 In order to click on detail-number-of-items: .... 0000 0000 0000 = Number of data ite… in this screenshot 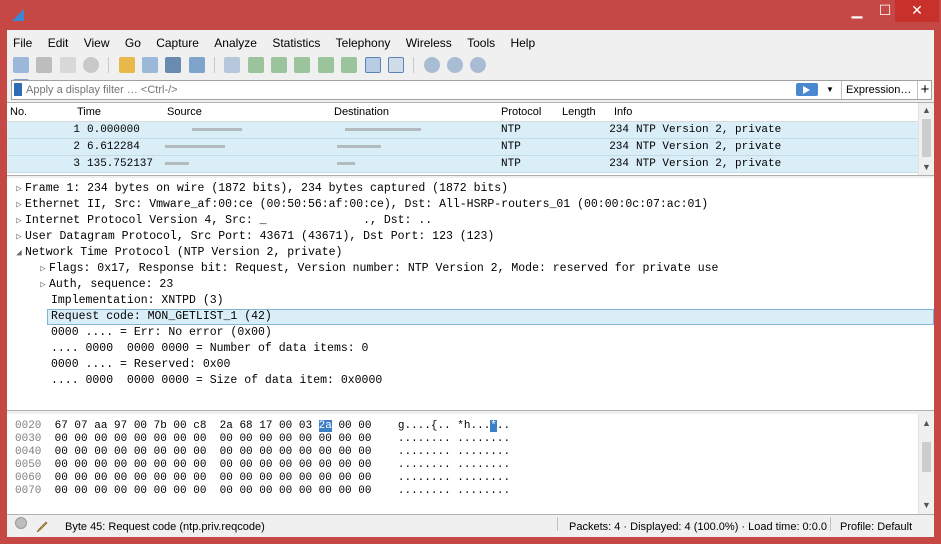, I will do `click(209, 349)`.